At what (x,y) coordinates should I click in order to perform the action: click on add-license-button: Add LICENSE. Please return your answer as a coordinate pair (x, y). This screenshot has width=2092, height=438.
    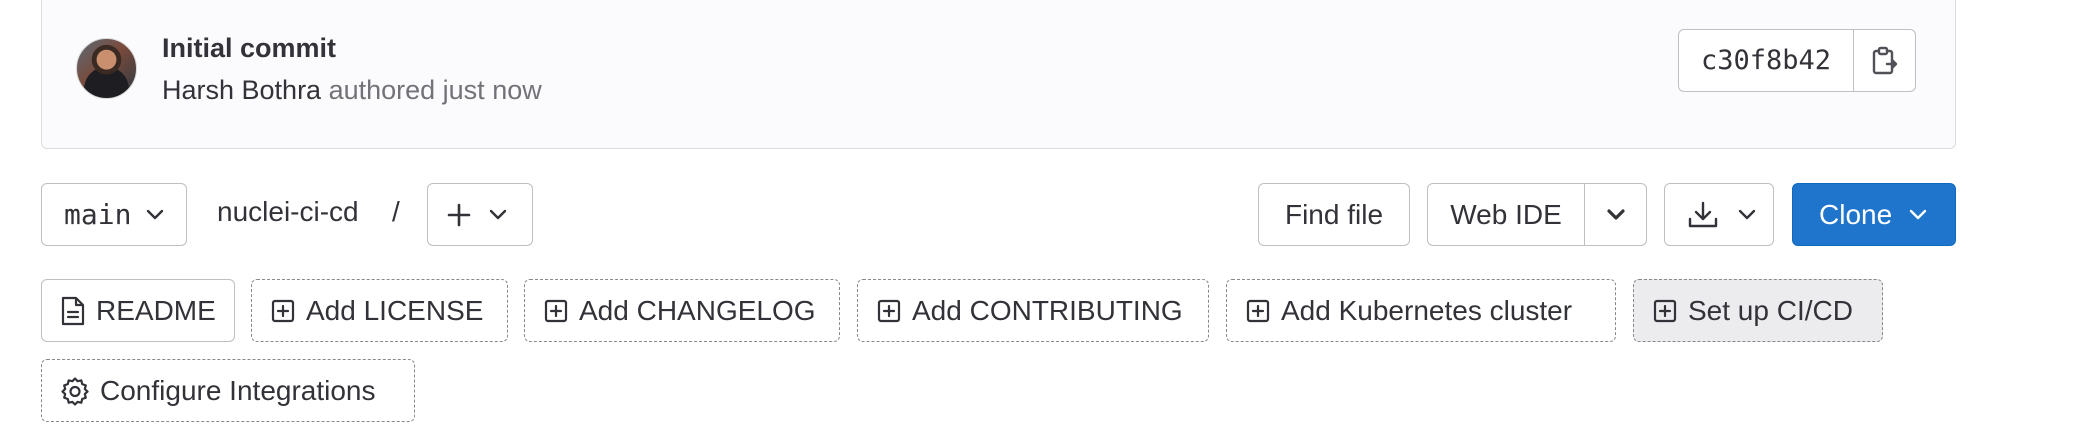
    Looking at the image, I should click on (379, 310).